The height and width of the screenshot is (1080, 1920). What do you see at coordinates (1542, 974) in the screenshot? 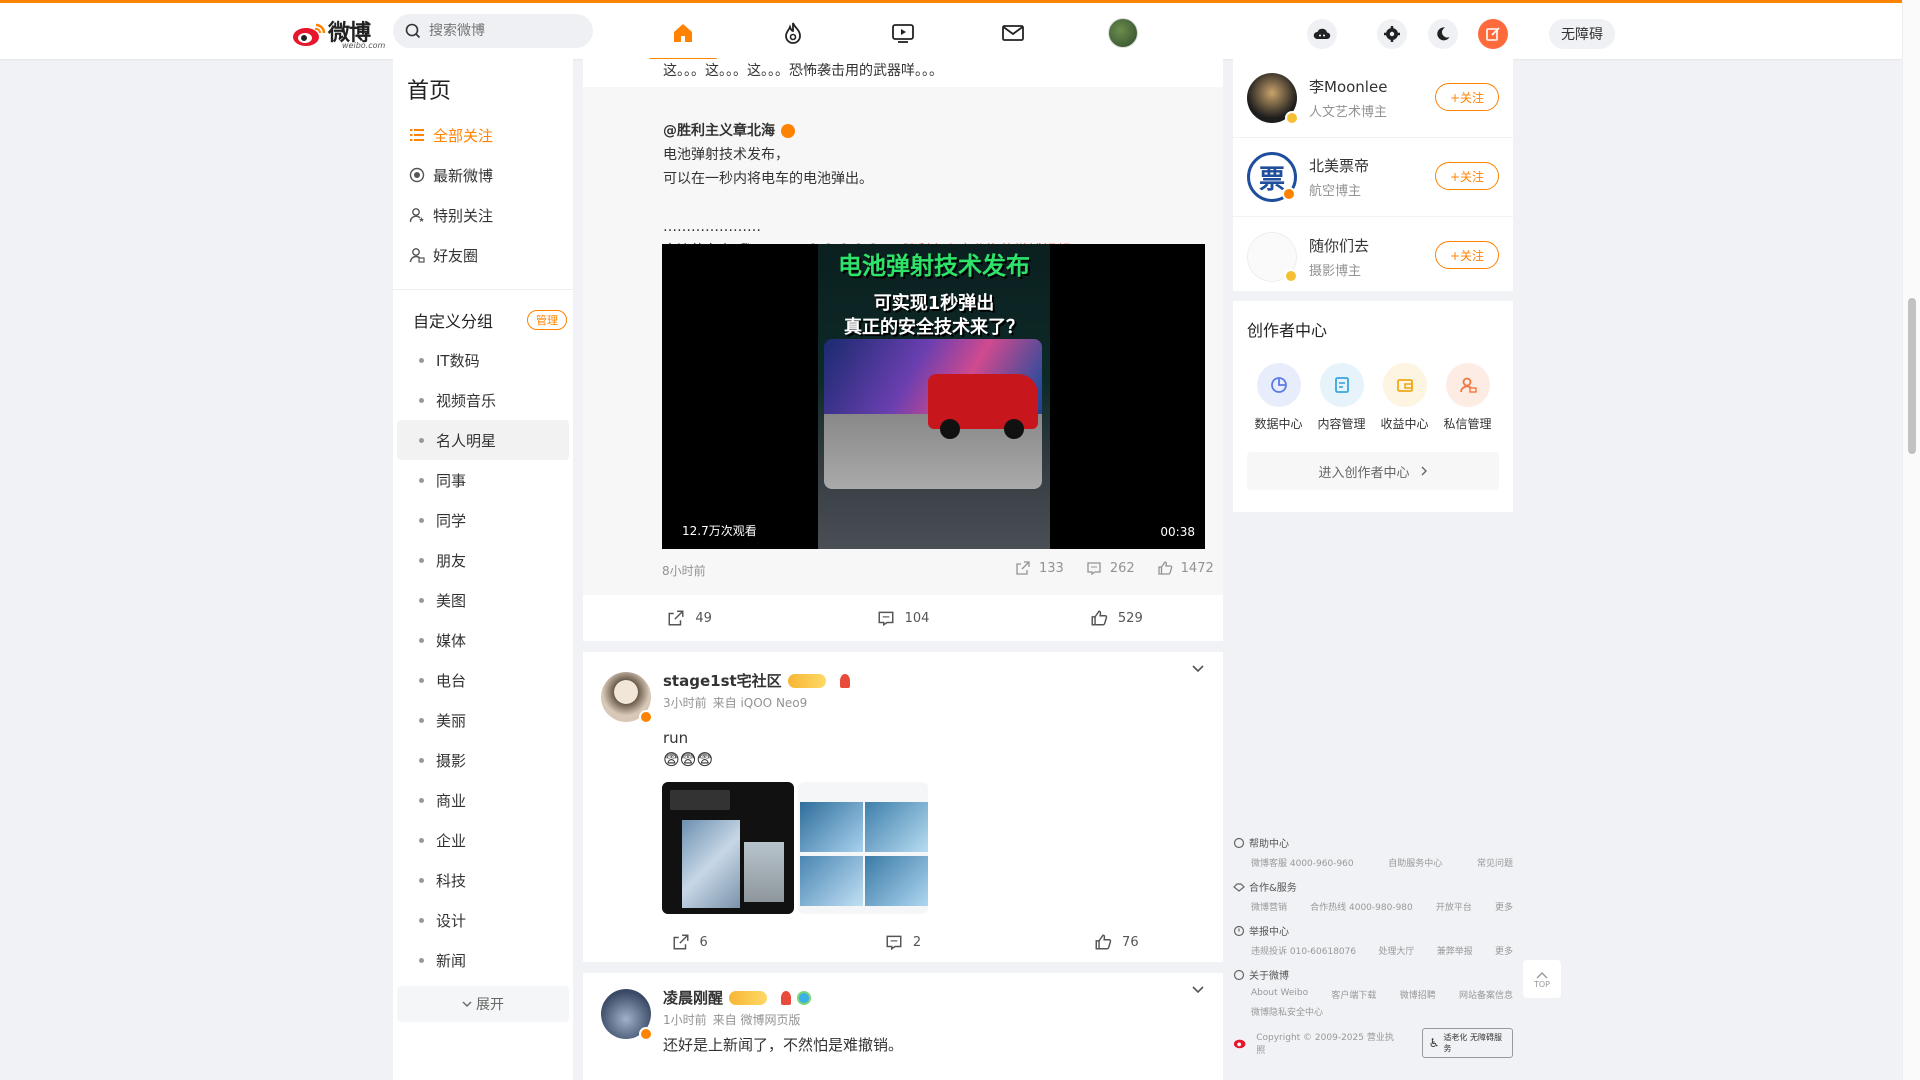
I see `chevron-up-icon` at bounding box center [1542, 974].